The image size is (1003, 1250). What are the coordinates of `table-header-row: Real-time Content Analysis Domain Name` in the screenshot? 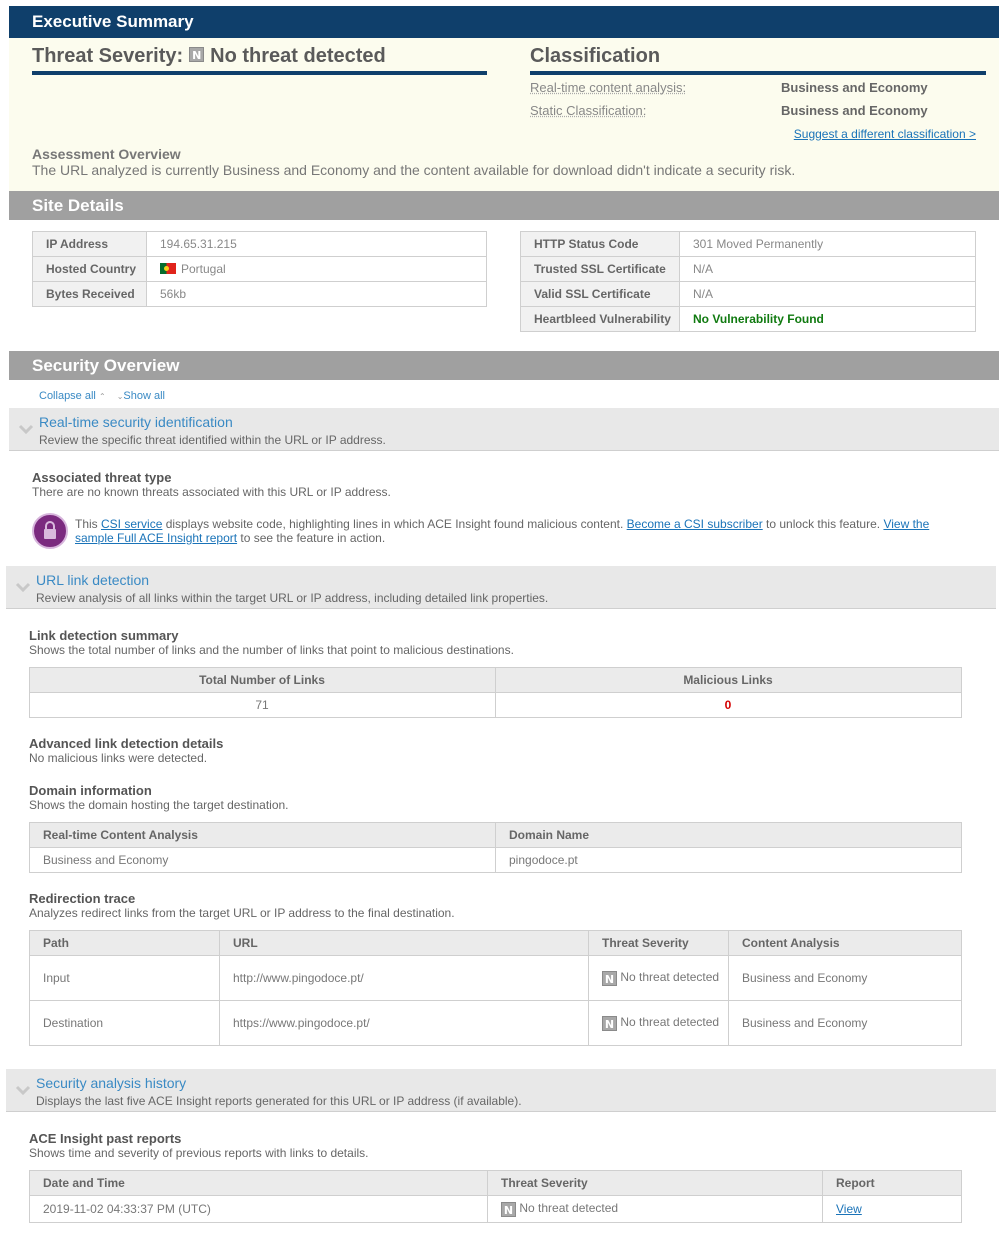 It's located at (495, 835).